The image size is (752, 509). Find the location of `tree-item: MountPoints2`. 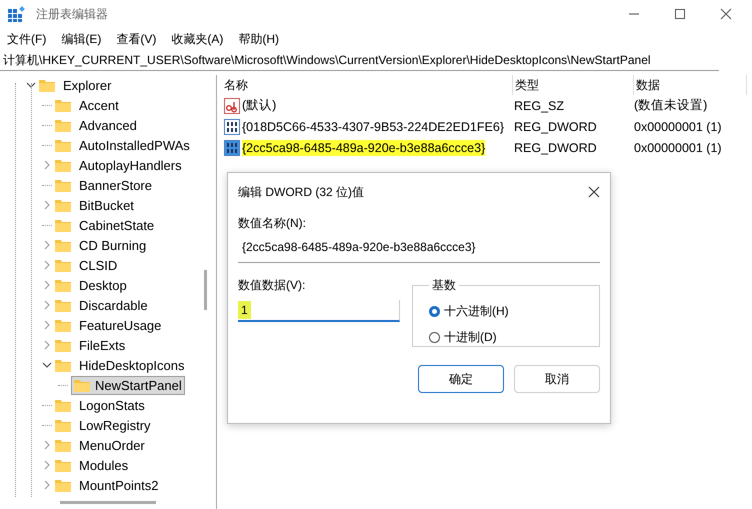

tree-item: MountPoints2 is located at coordinates (119, 485).